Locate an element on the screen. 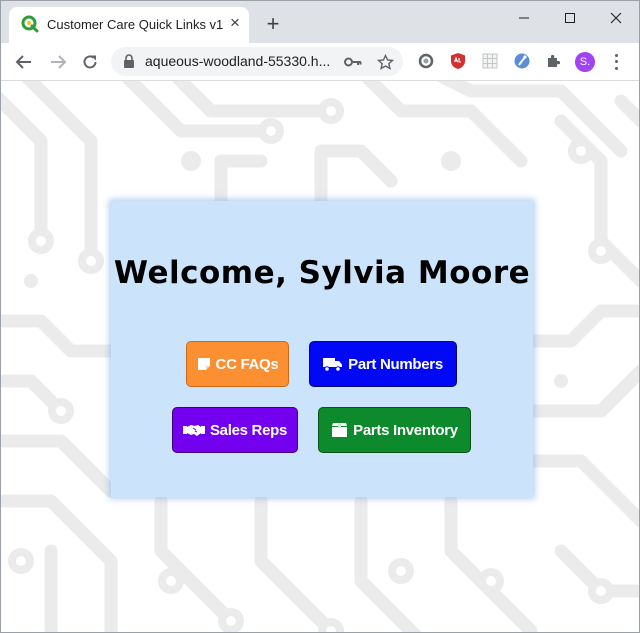 The width and height of the screenshot is (640, 633). box-icon is located at coordinates (340, 430).